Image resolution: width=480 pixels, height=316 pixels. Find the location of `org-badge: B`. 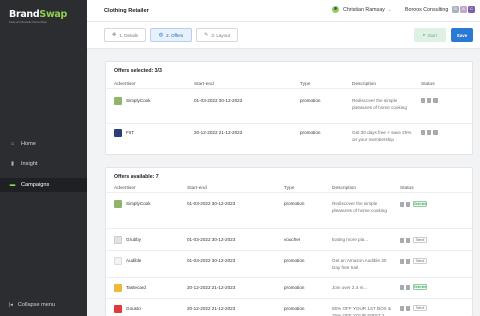

org-badge: B is located at coordinates (455, 9).